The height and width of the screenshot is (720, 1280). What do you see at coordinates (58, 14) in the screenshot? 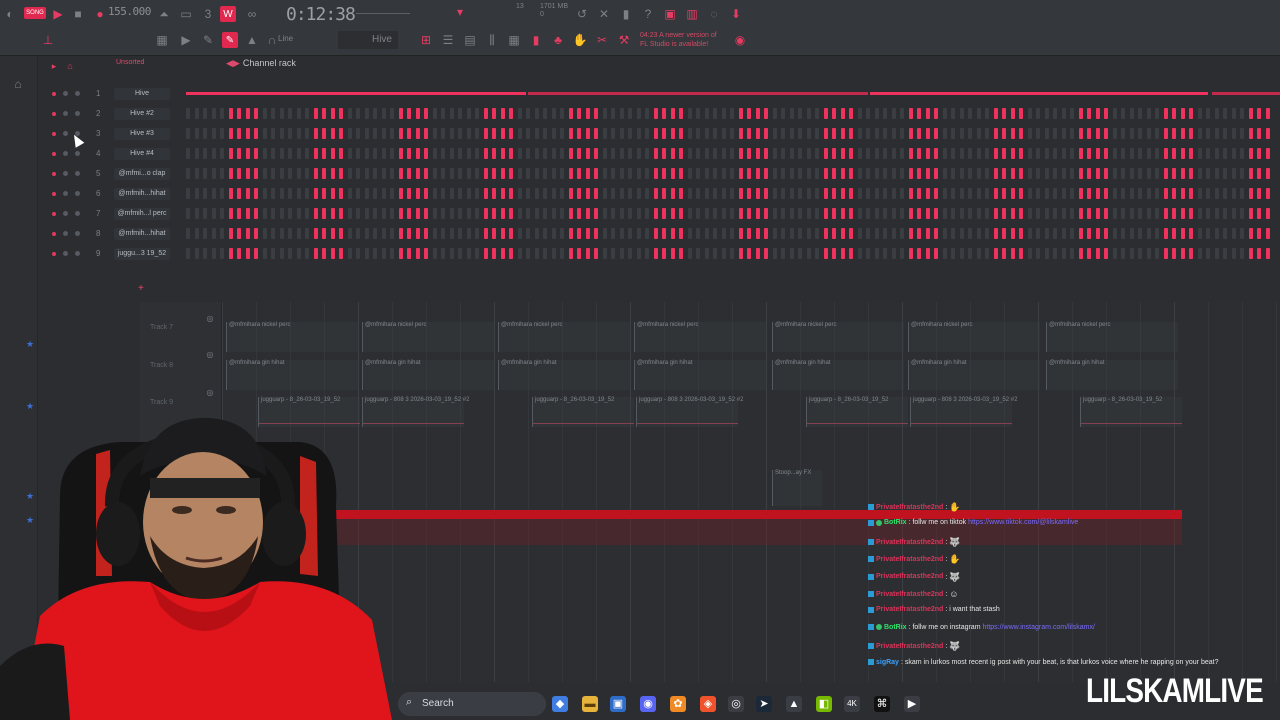
I see `play-icon: ▶` at bounding box center [58, 14].